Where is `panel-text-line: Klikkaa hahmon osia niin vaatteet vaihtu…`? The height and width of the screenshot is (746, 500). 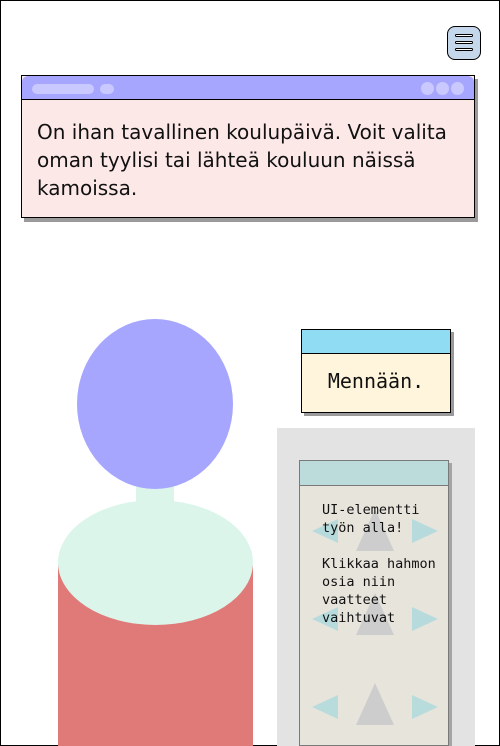 panel-text-line: Klikkaa hahmon osia niin vaatteet vaihtu… is located at coordinates (379, 591).